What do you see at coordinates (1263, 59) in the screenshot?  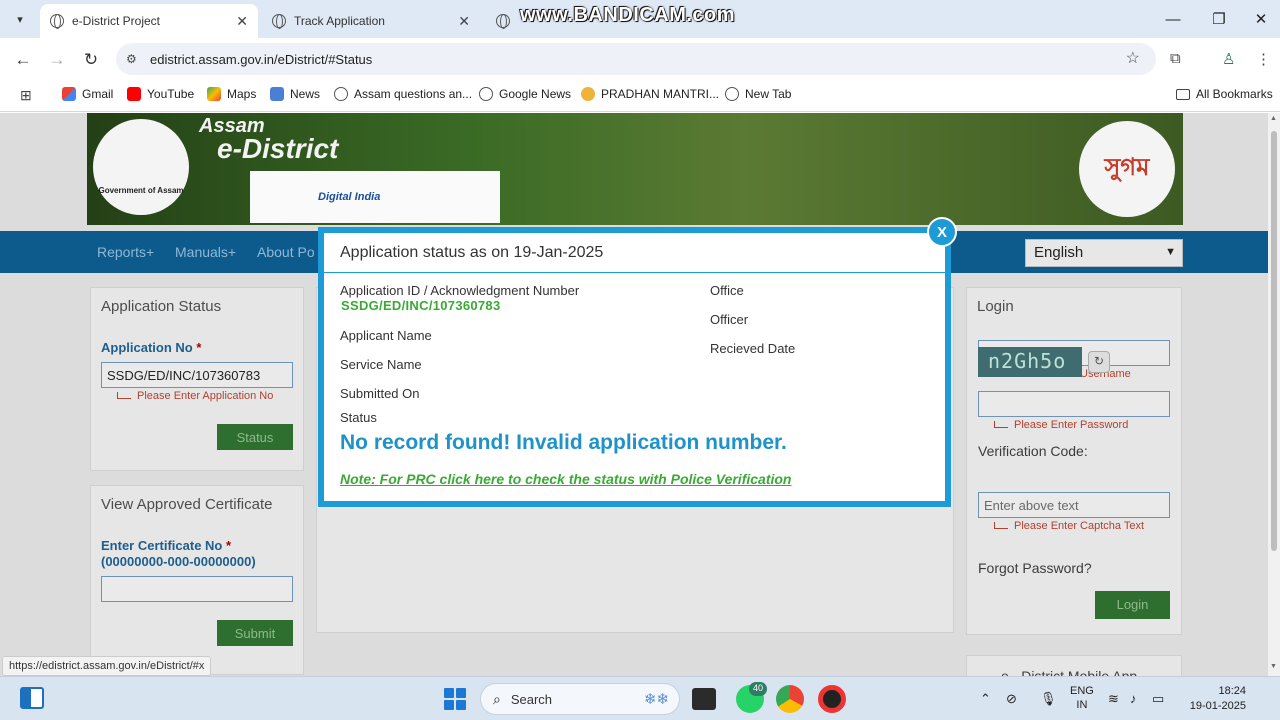 I see `menu-dots-icon: ⋮` at bounding box center [1263, 59].